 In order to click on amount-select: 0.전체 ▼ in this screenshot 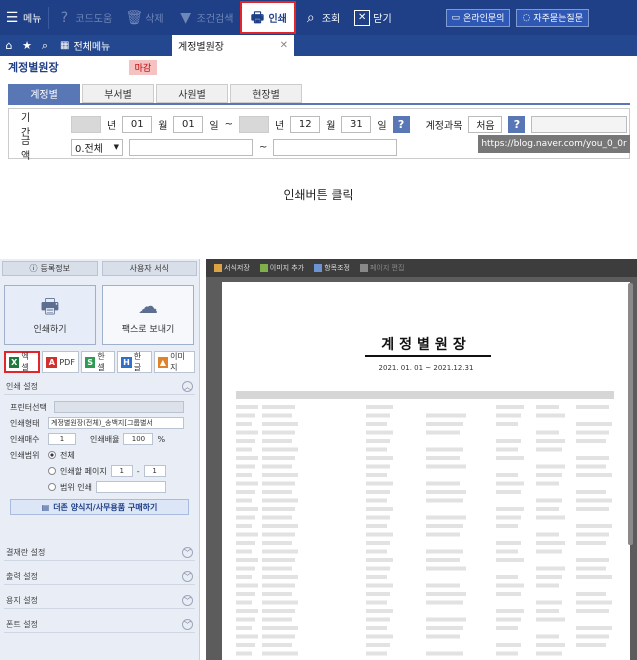, I will do `click(97, 147)`.